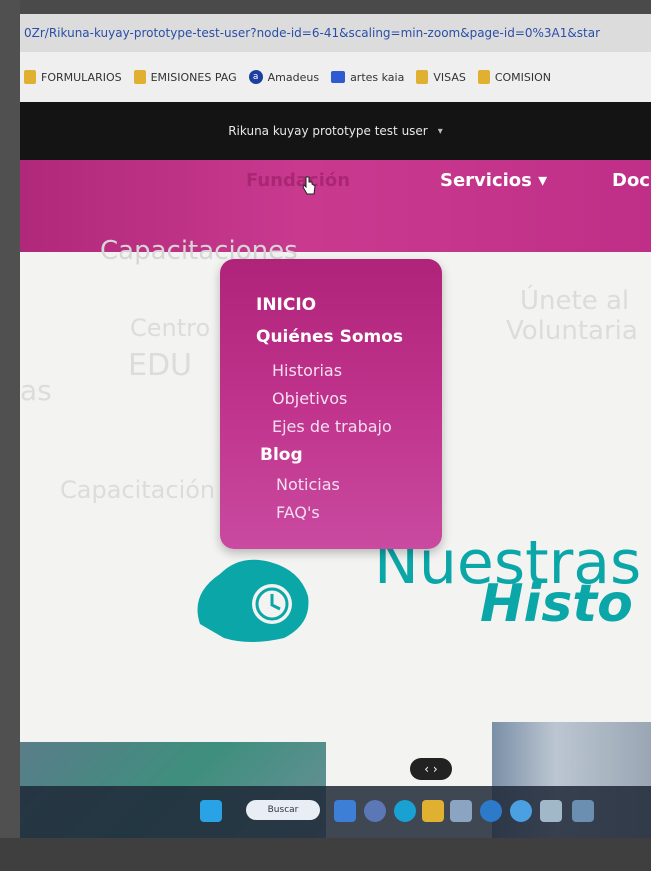  What do you see at coordinates (286, 305) in the screenshot?
I see `menu-item-inicio: INICIO` at bounding box center [286, 305].